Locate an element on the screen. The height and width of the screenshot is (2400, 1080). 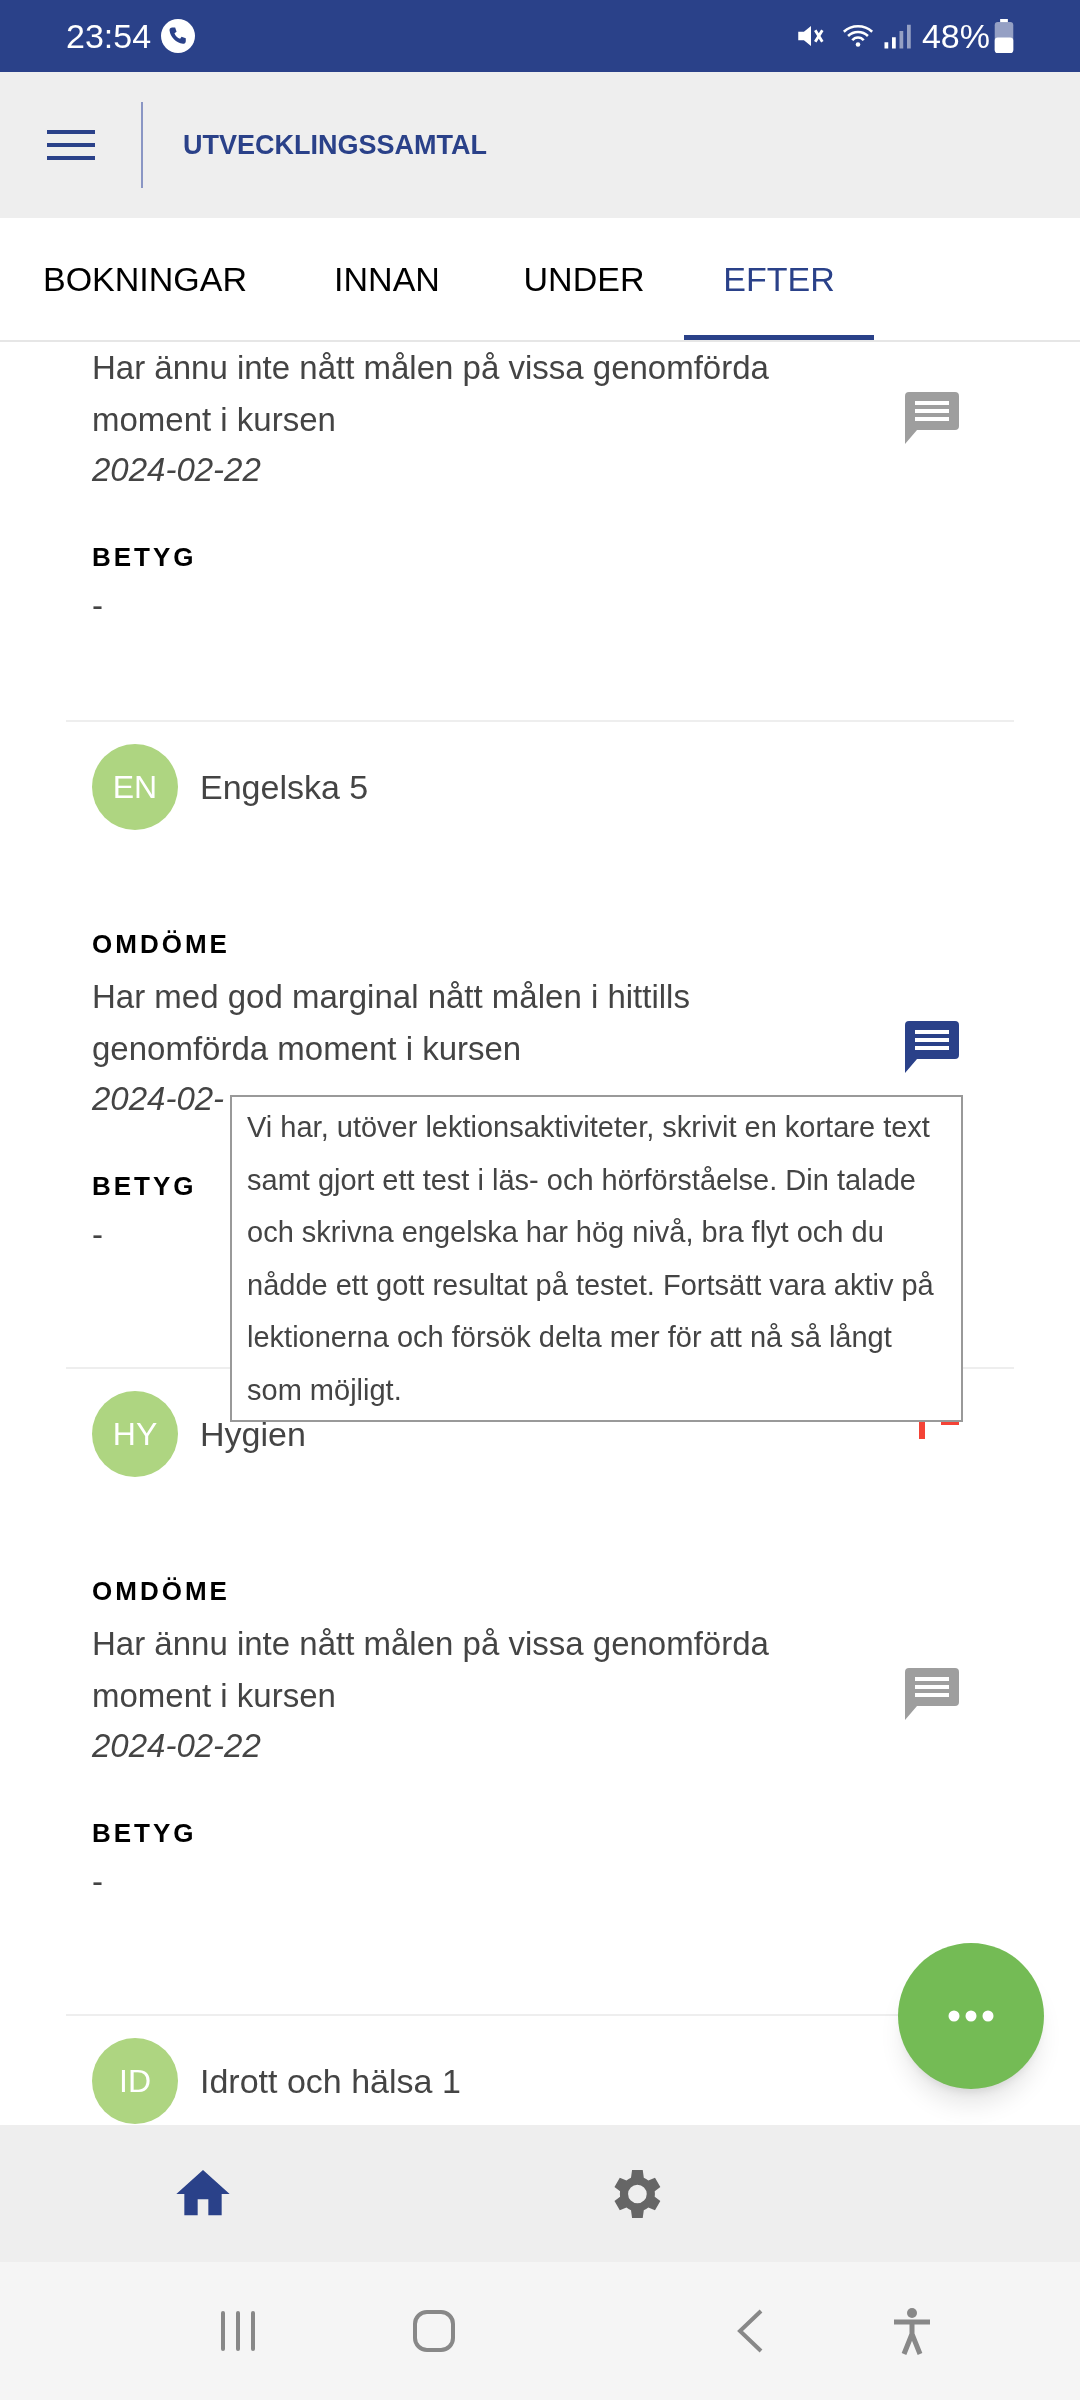
tab: INNAN is located at coordinates (387, 279).